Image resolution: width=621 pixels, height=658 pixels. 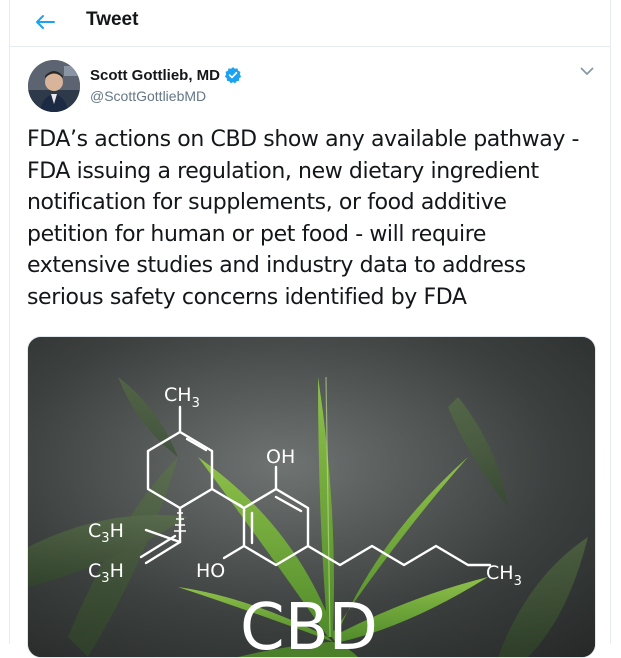 What do you see at coordinates (210, 571) in the screenshot?
I see `label-ho: HO` at bounding box center [210, 571].